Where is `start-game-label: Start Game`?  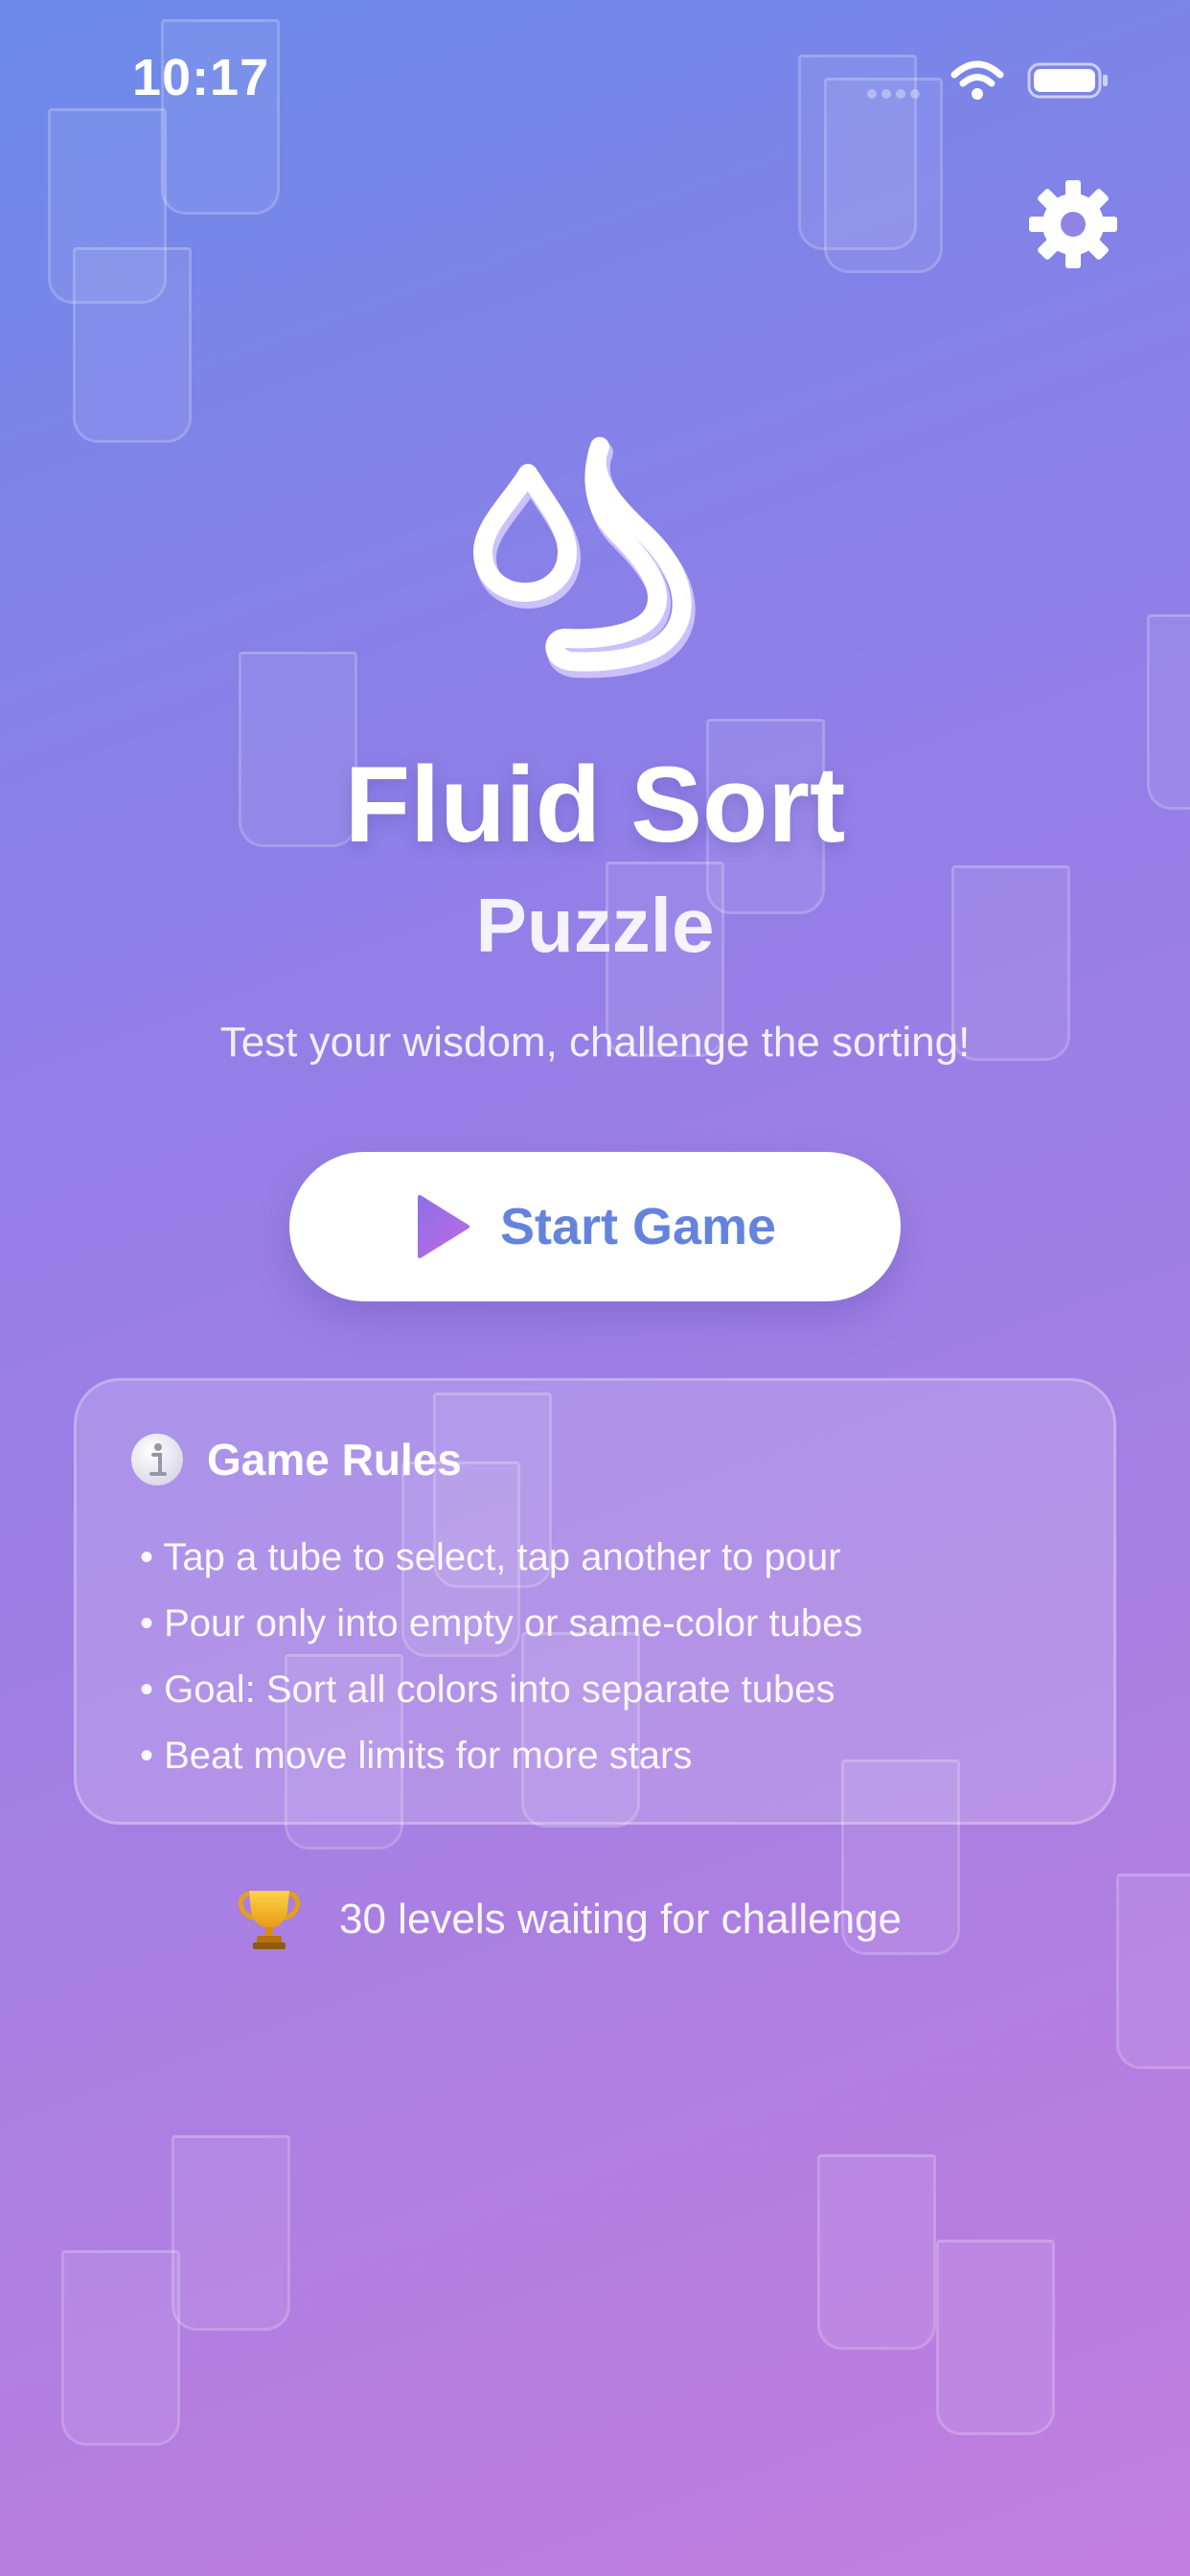 start-game-label: Start Game is located at coordinates (638, 1226).